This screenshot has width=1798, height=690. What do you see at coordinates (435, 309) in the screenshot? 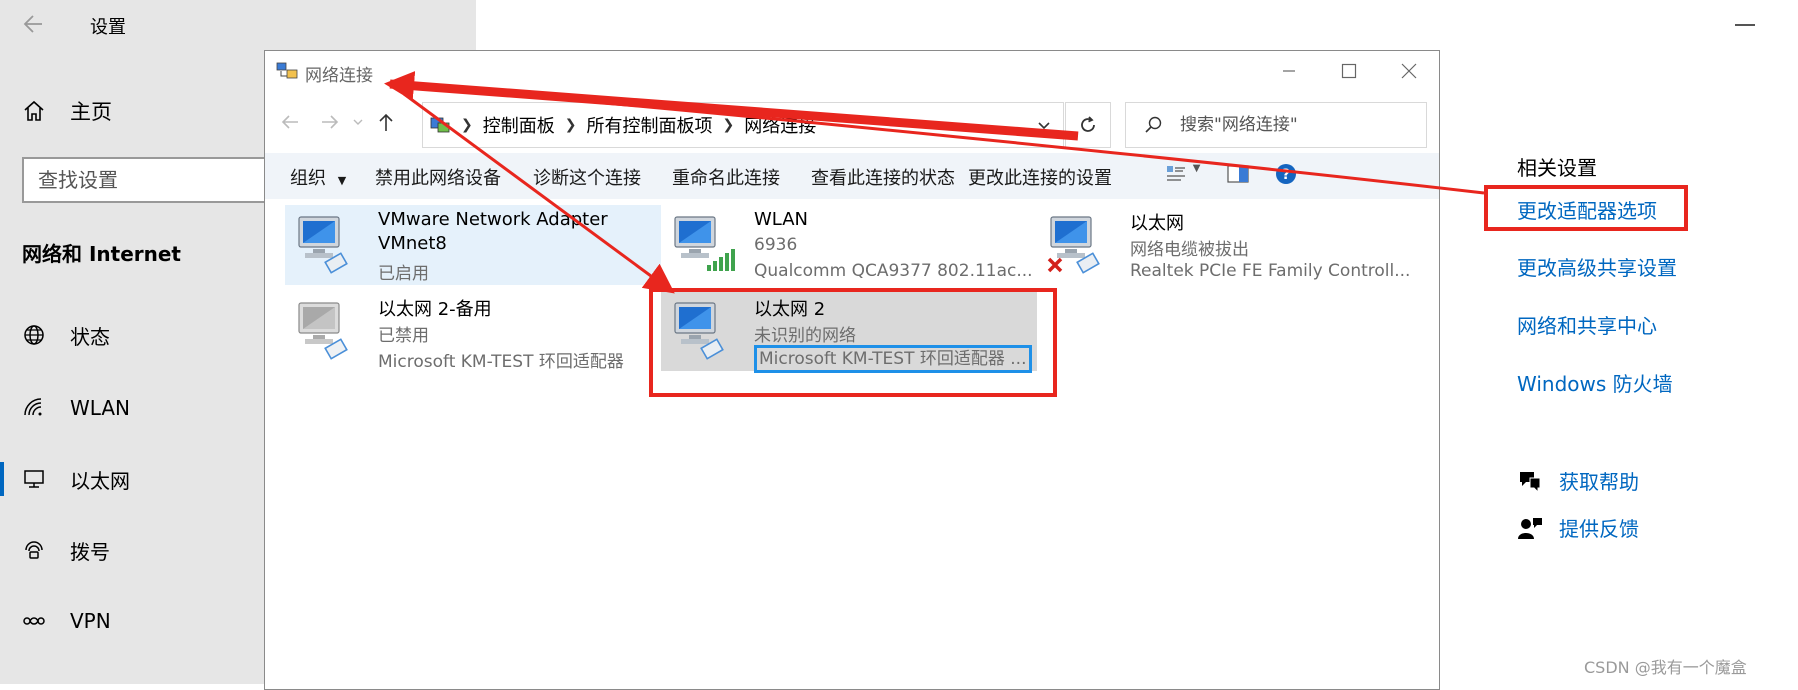
I see `connection-name: 以太网 2-备用` at bounding box center [435, 309].